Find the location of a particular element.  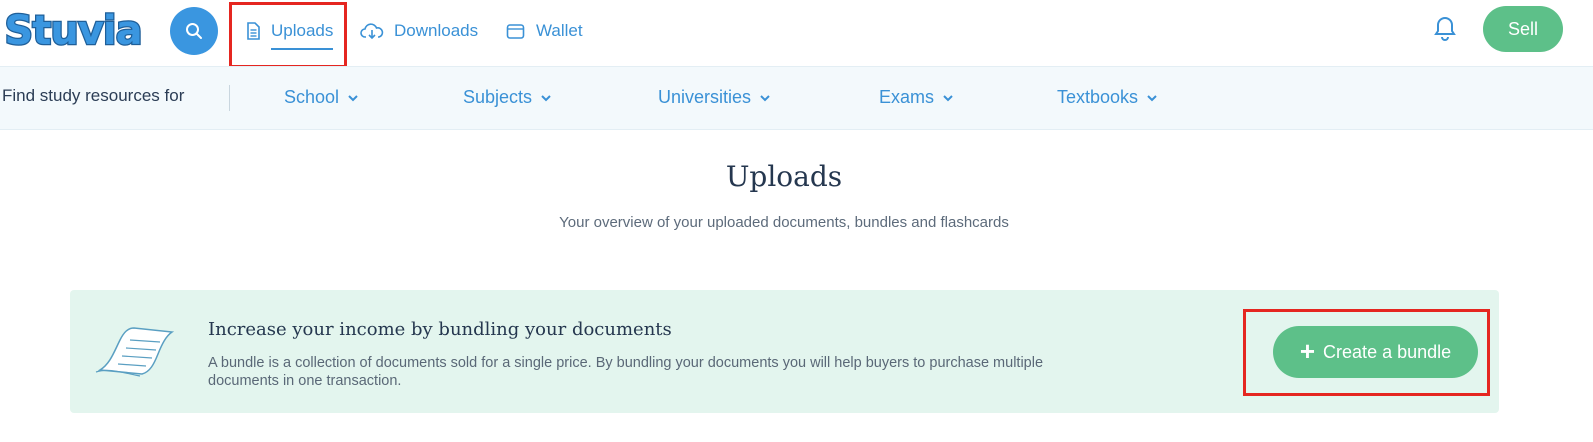

documents-illustration-icon is located at coordinates (135, 352).